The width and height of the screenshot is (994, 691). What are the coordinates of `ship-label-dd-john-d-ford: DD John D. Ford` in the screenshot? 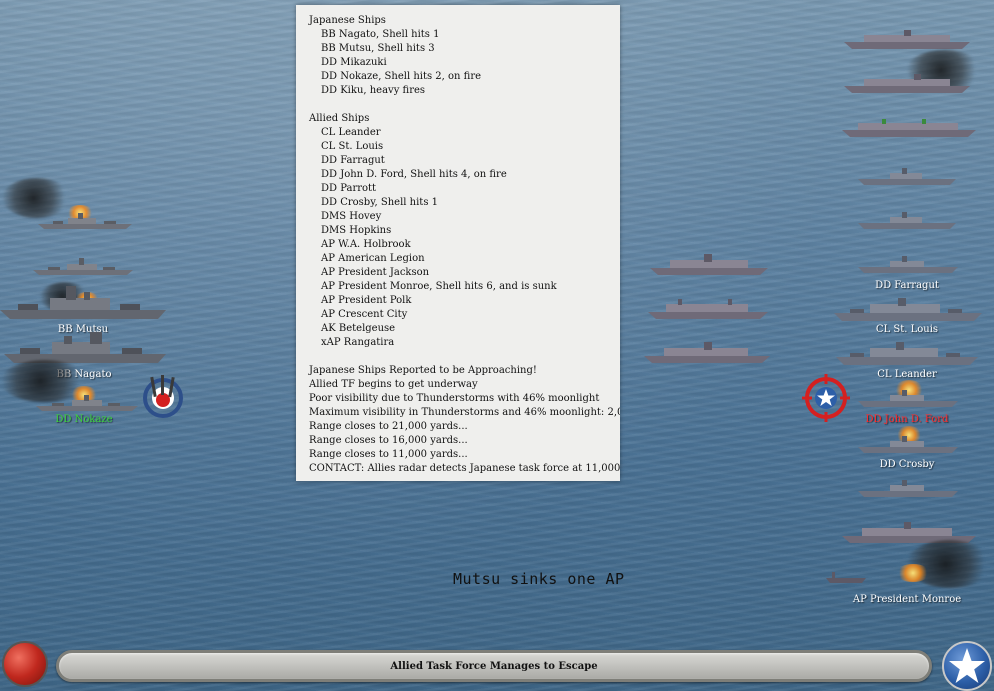 It's located at (907, 419).